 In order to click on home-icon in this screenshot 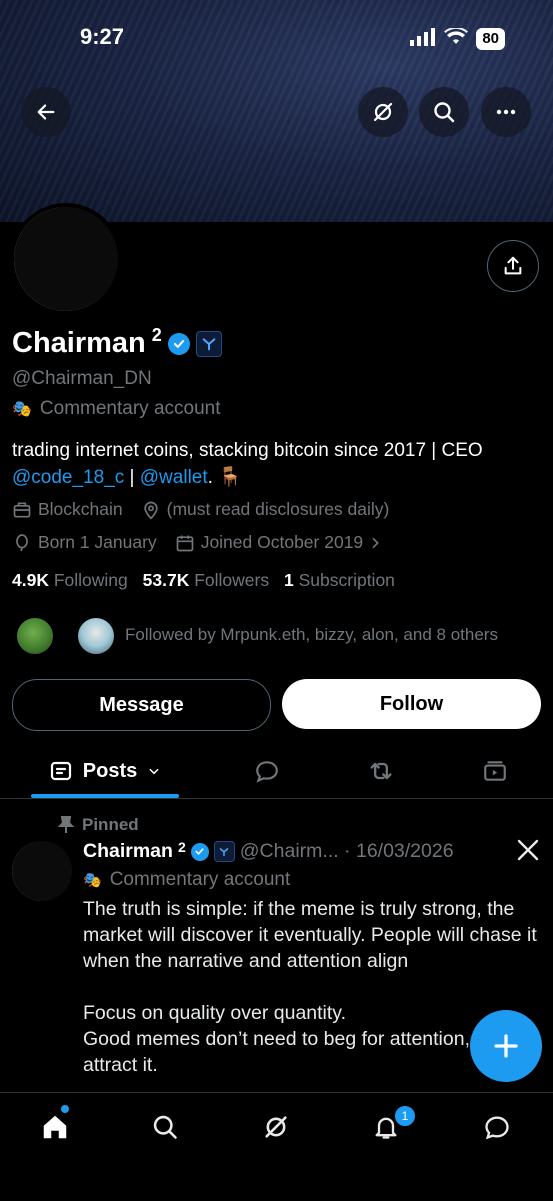, I will do `click(55, 1127)`.